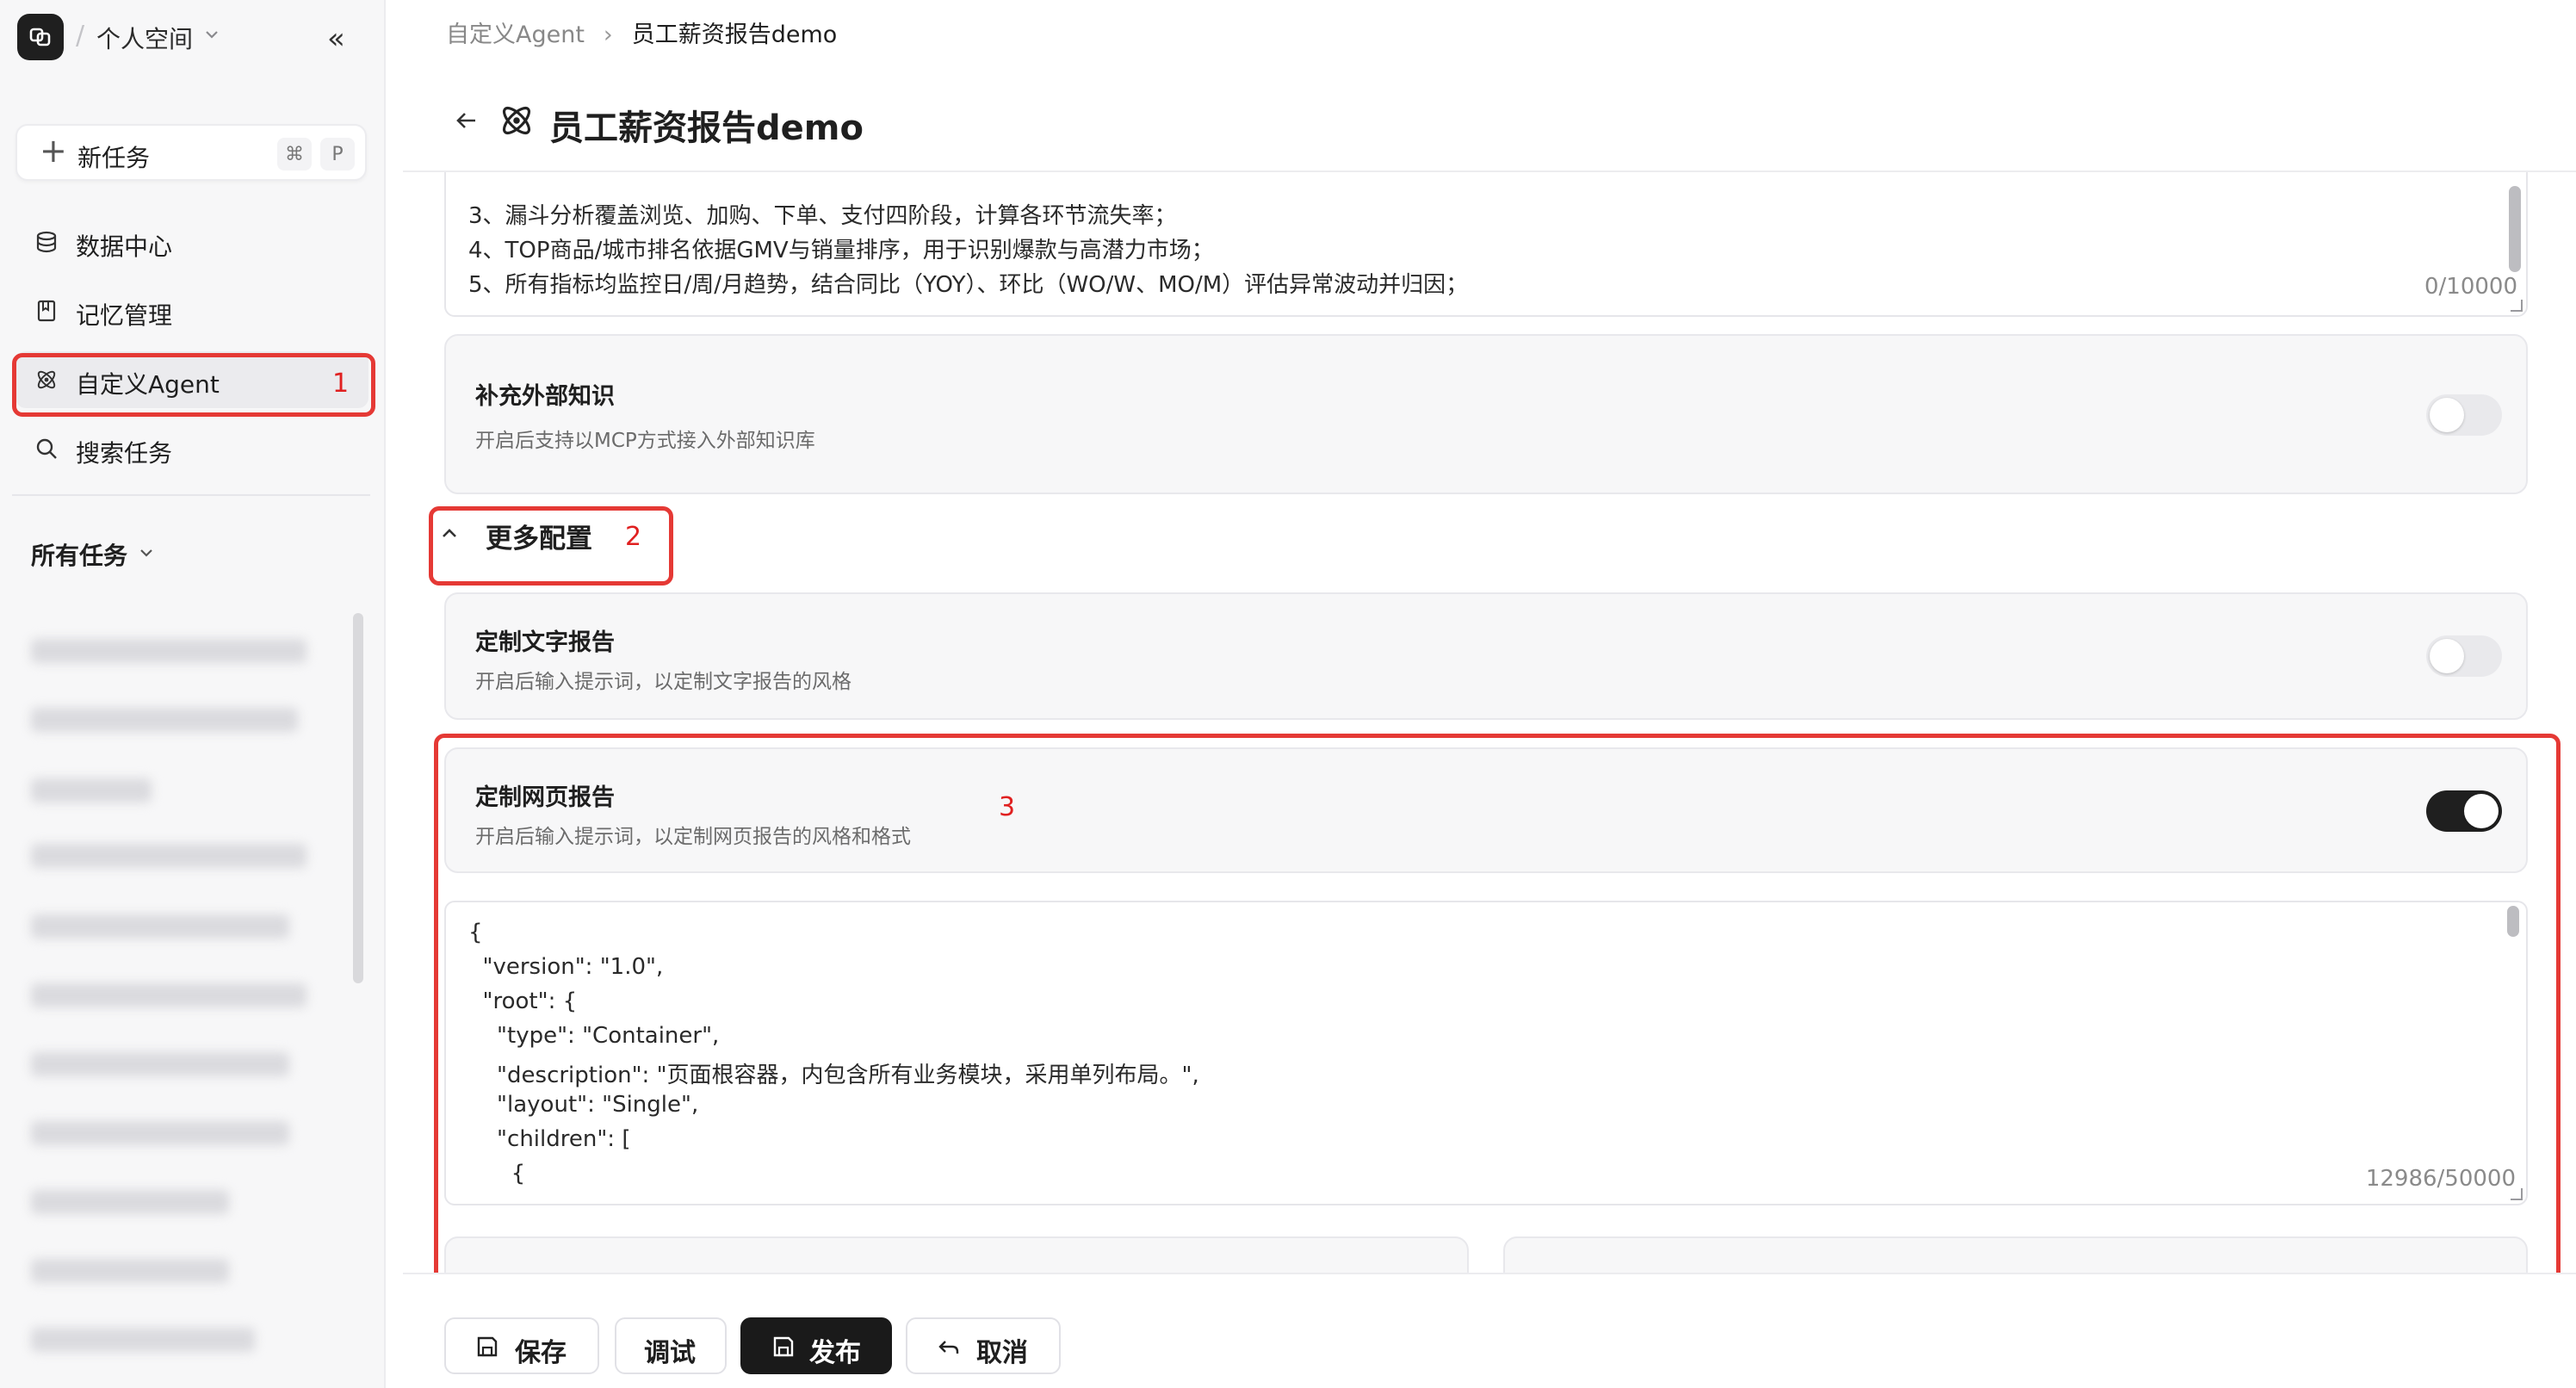 The width and height of the screenshot is (2576, 1388). Describe the element at coordinates (2470, 287) in the screenshot. I see `char-counter: 0/10000` at that location.